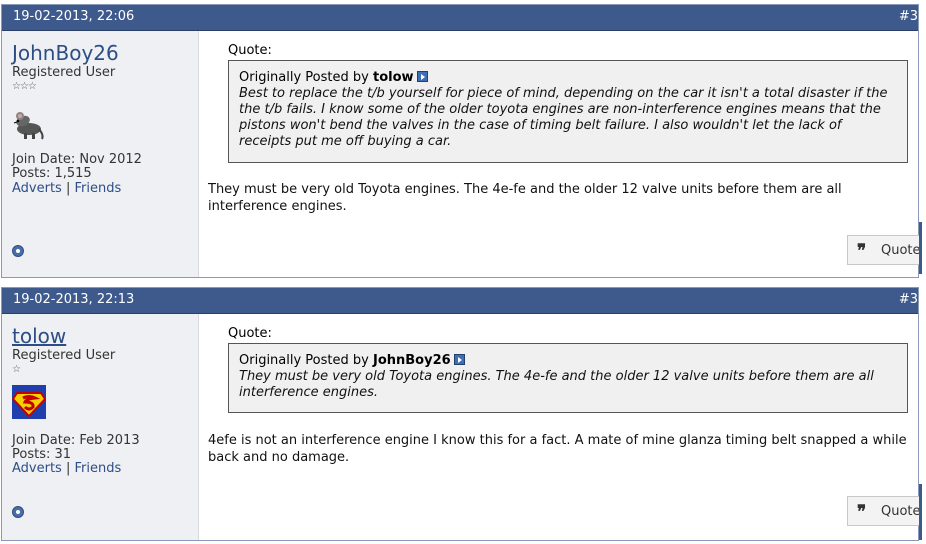 This screenshot has height=544, width=926. I want to click on quote-author: JohnBoy26, so click(411, 360).